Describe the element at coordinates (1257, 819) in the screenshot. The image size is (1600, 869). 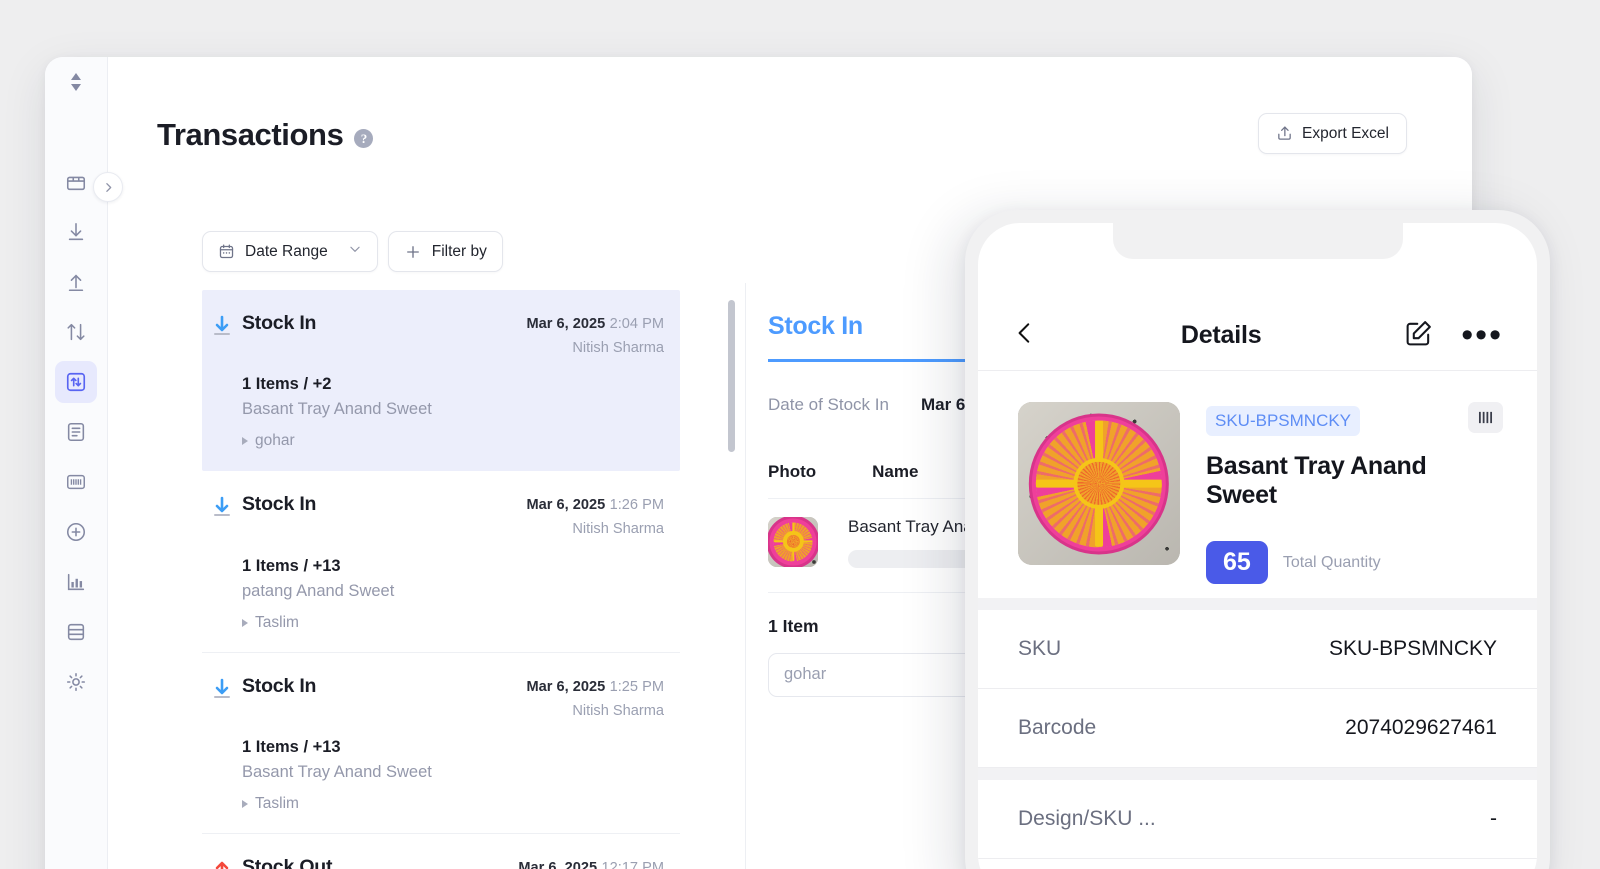
I see `field-row-design-sku: Design/SKU ... -` at that location.